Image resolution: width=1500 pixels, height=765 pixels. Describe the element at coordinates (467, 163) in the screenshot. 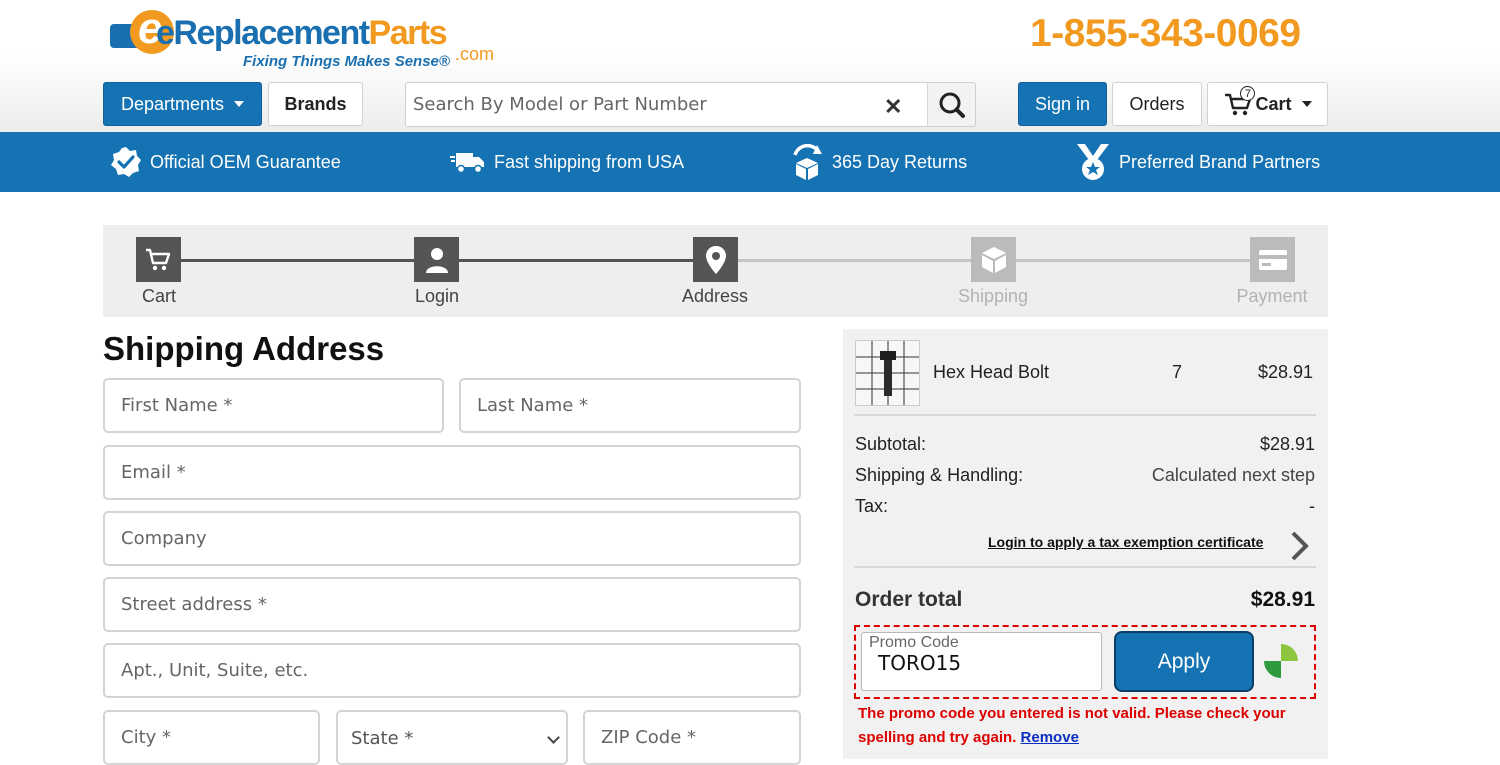

I see `truck-icon` at that location.